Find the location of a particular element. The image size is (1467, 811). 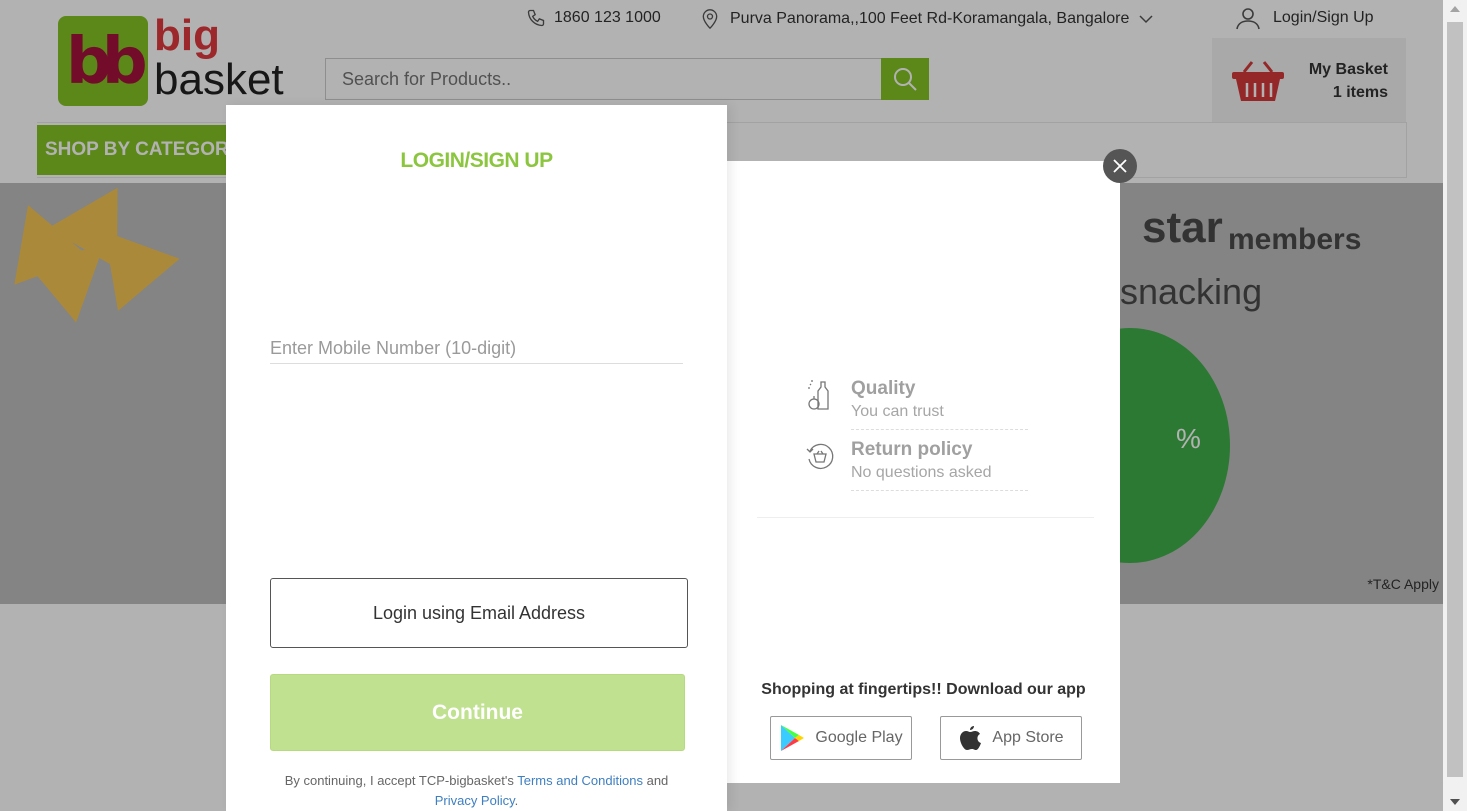

quality-icon is located at coordinates (820, 395).